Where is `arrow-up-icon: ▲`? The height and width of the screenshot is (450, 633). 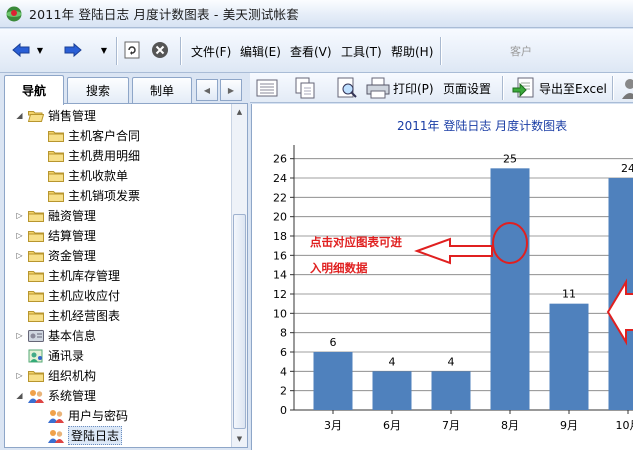 arrow-up-icon: ▲ is located at coordinates (239, 112).